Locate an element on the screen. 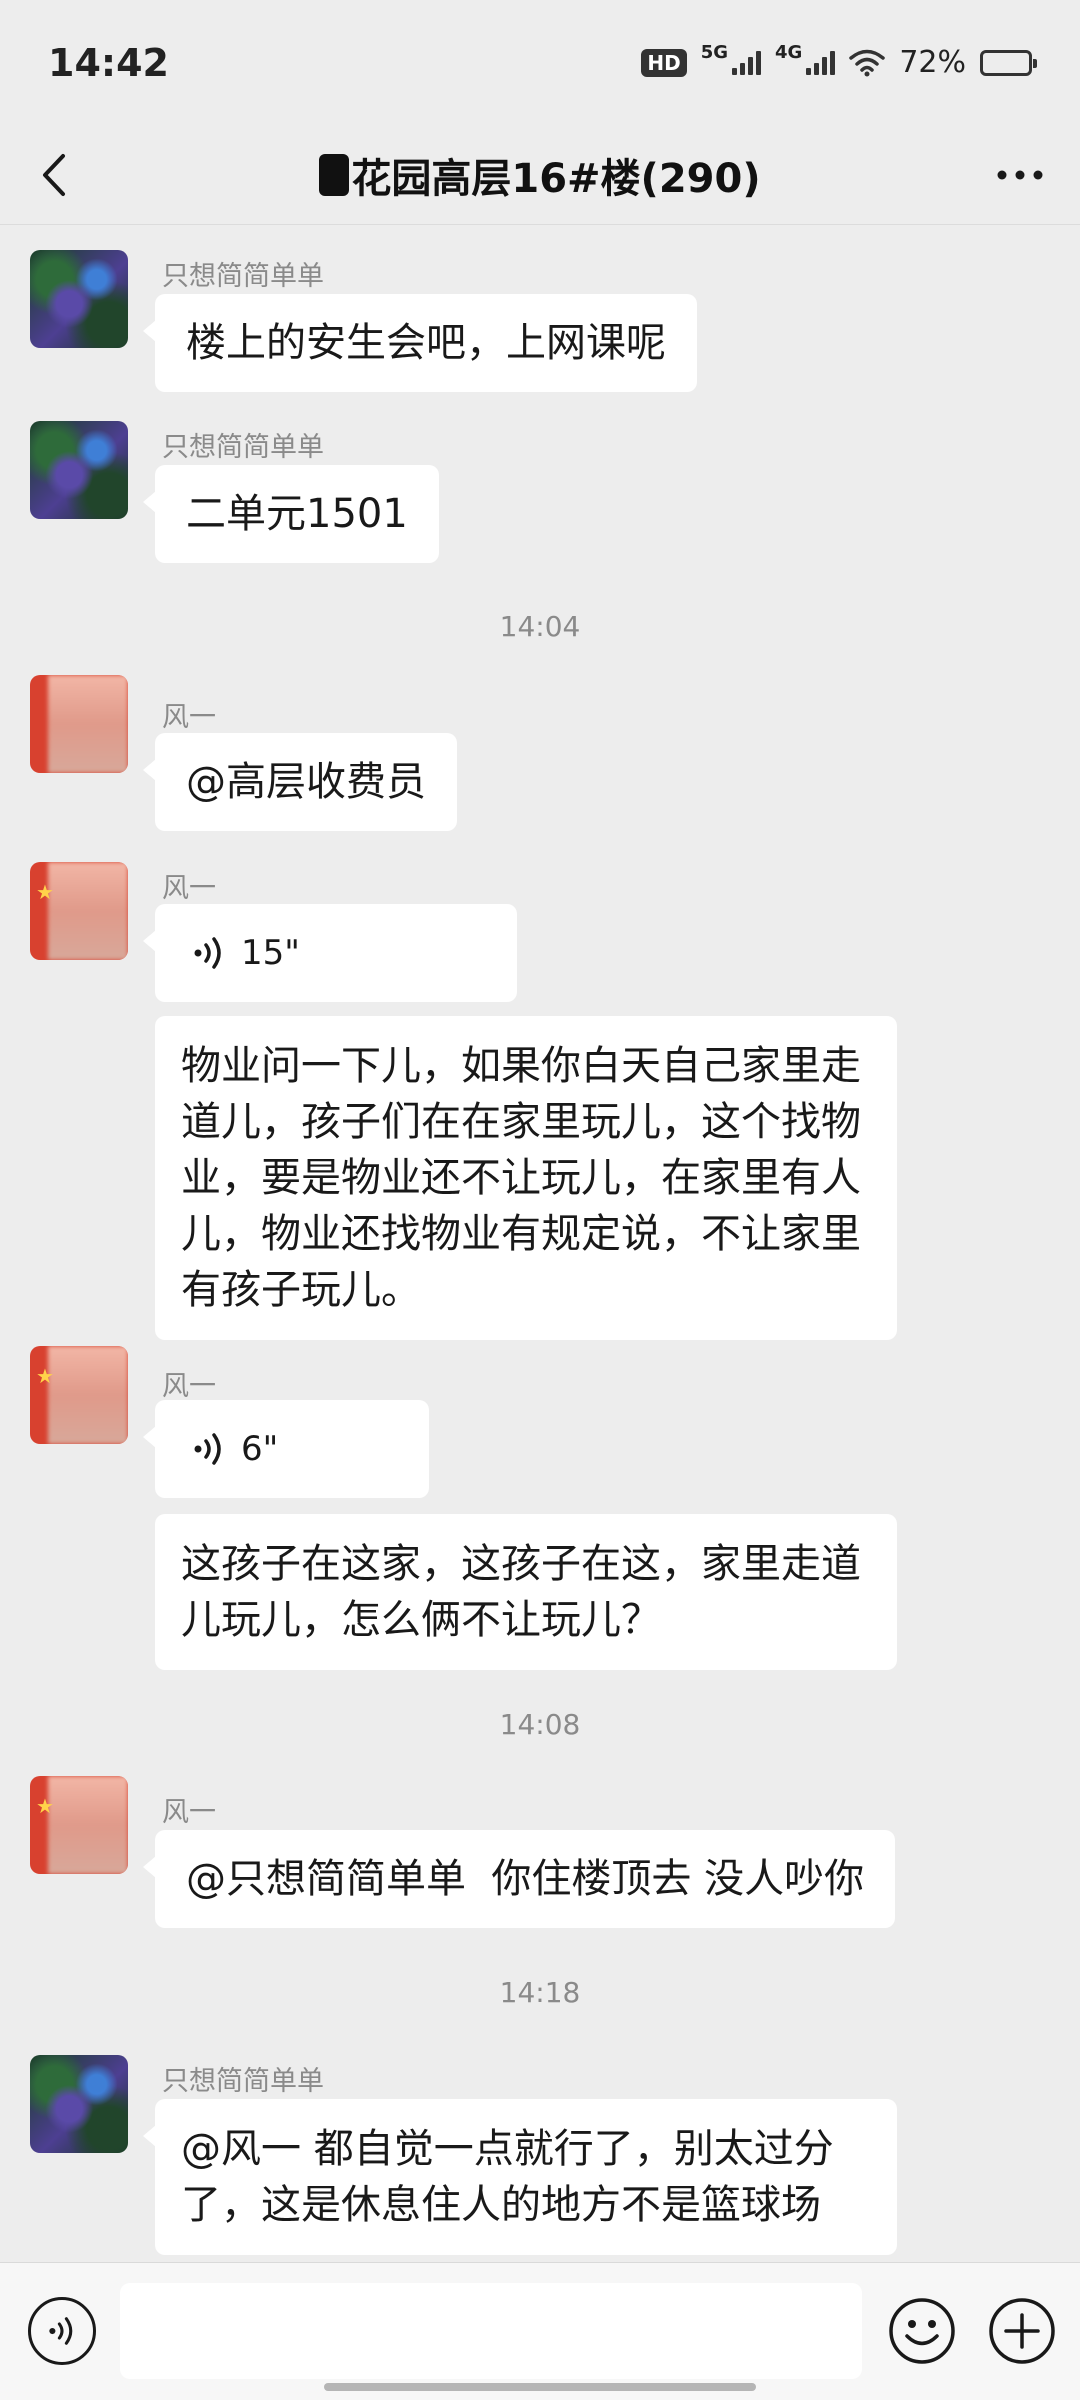  chat-title: 花园高层16#楼(290) is located at coordinates (540, 175).